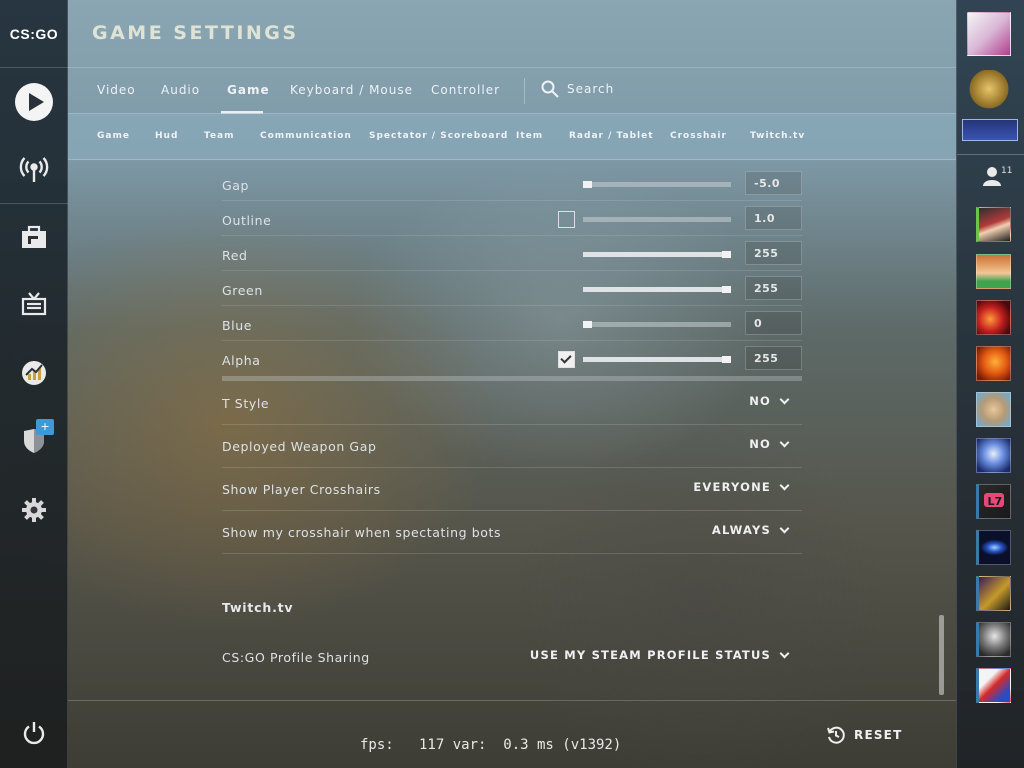 The height and width of the screenshot is (768, 1024). I want to click on quit-button, so click(34, 733).